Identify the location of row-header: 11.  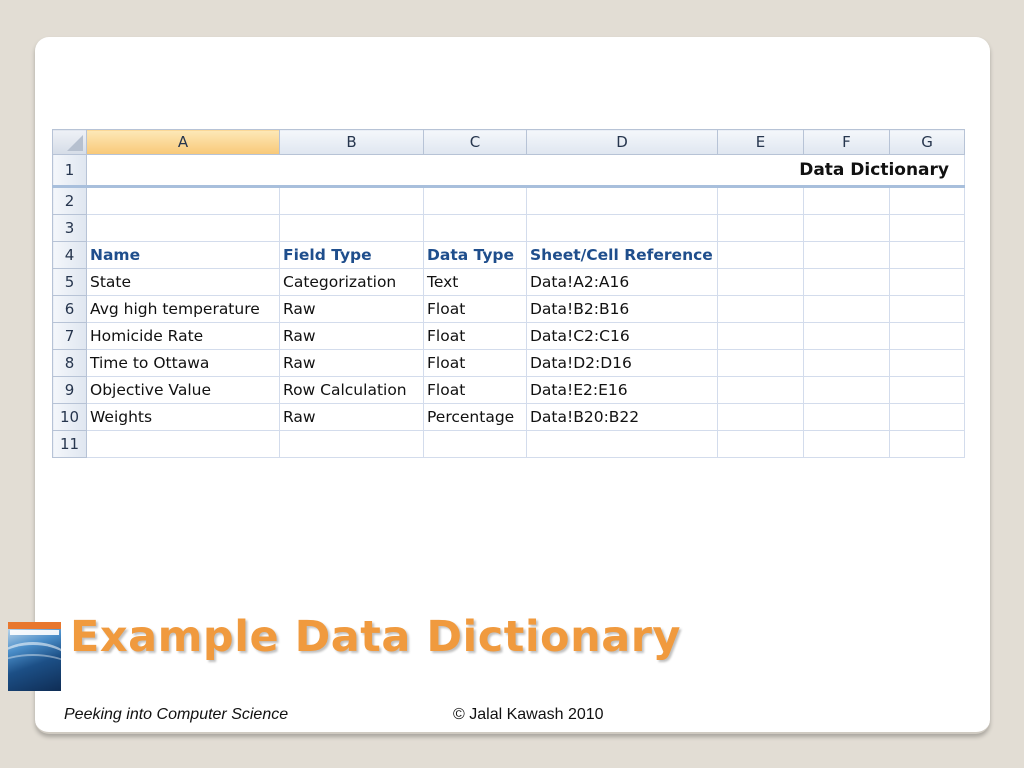
(69, 444).